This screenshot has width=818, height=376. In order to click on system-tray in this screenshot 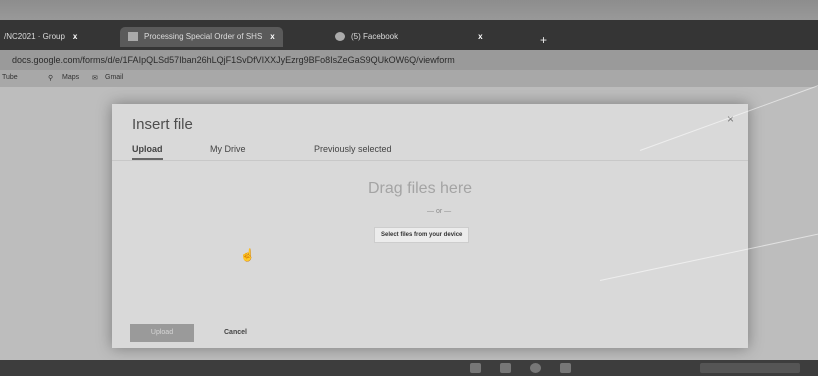, I will do `click(750, 368)`.